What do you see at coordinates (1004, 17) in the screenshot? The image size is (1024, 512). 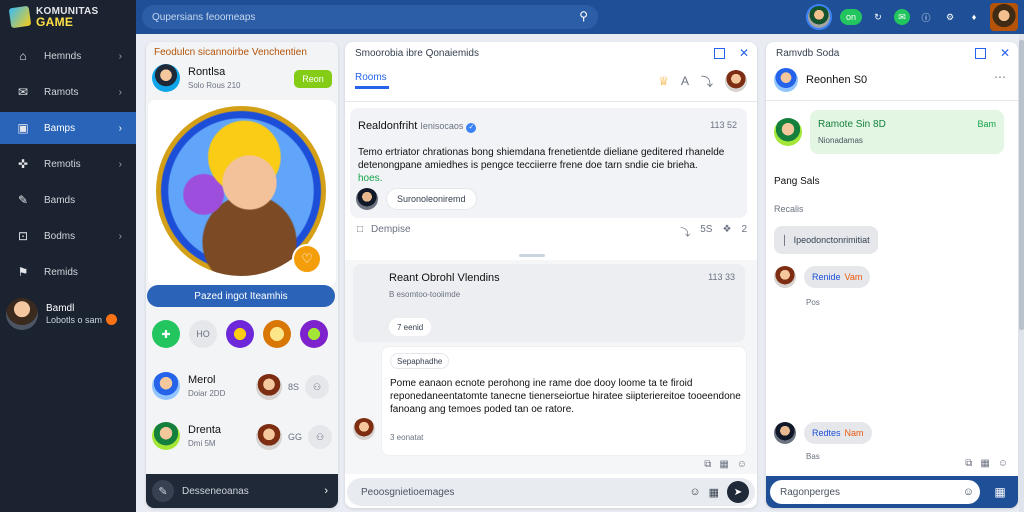 I see `profile-avatar` at bounding box center [1004, 17].